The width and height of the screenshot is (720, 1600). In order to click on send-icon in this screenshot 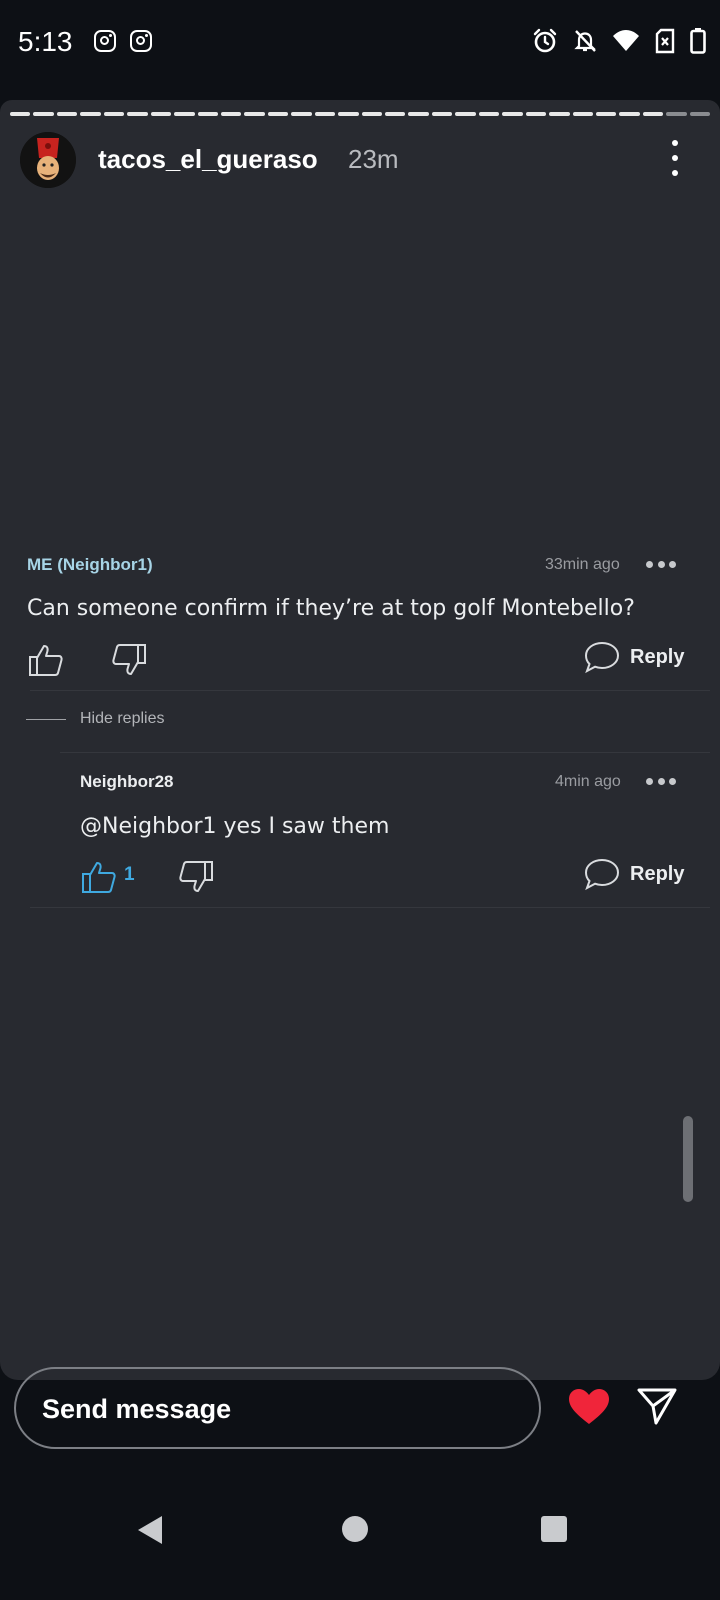, I will do `click(657, 1406)`.